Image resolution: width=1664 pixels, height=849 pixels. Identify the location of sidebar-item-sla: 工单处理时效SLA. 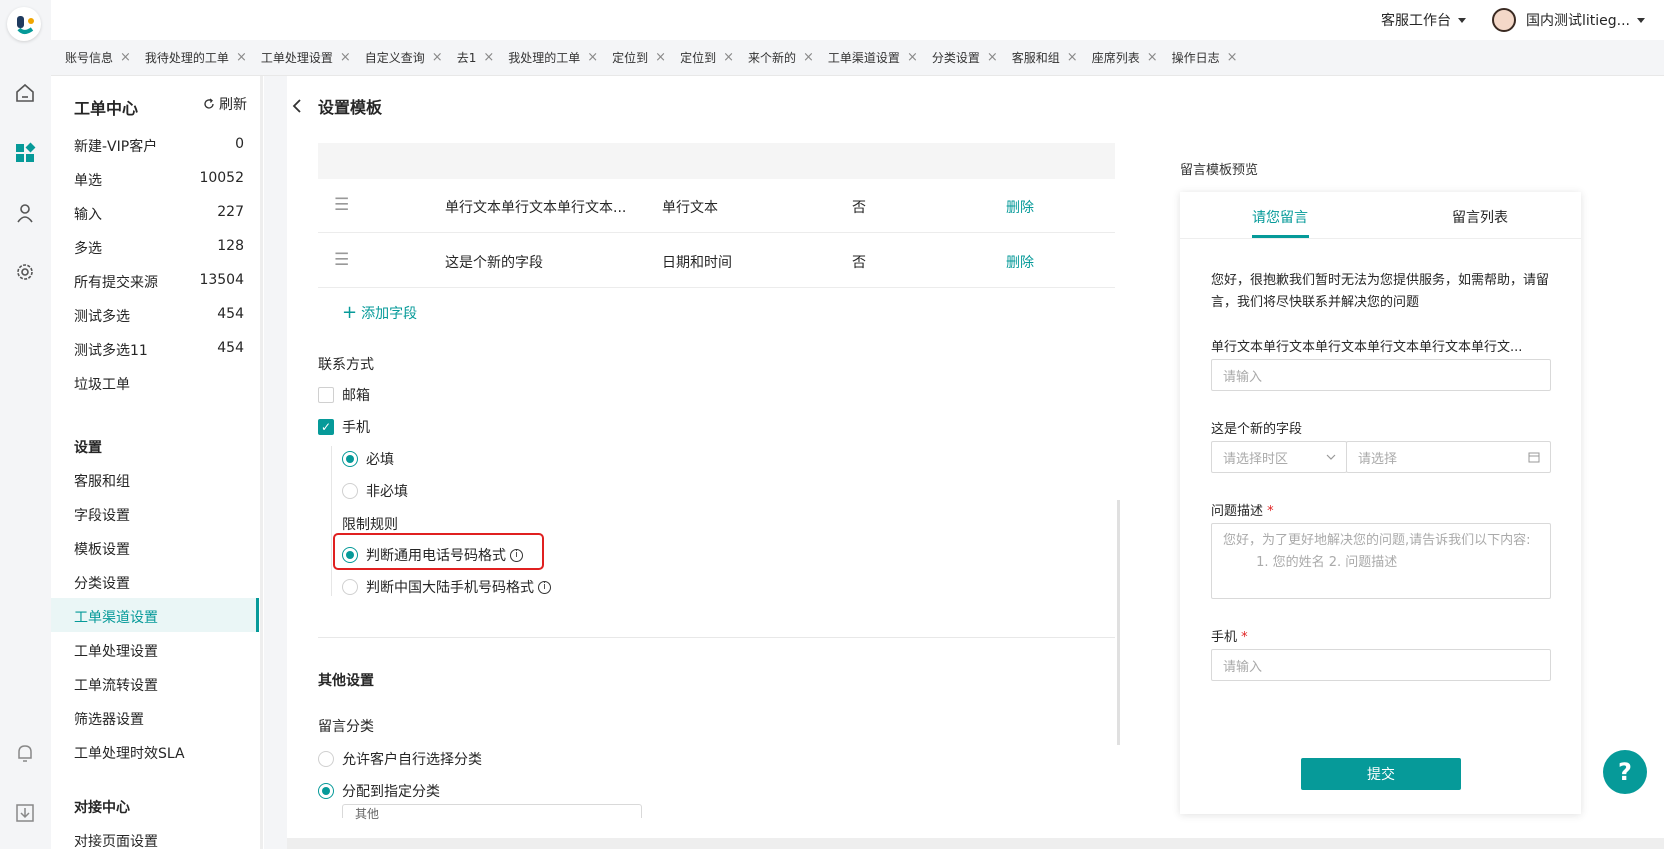
(159, 753).